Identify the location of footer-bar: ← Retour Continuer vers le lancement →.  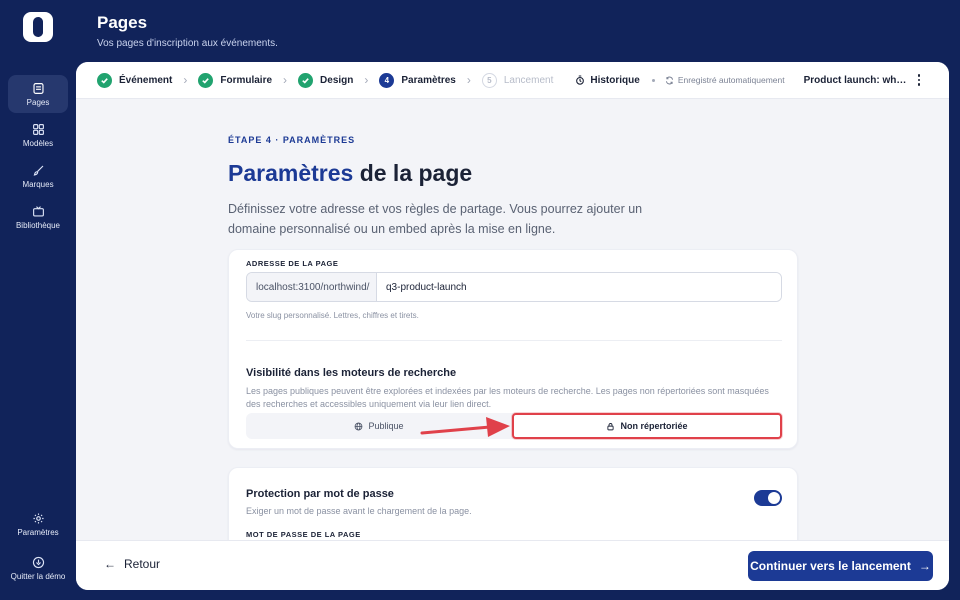
(512, 565).